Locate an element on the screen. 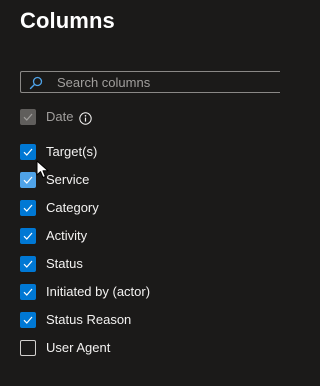 This screenshot has height=386, width=320. targets-checkbox is located at coordinates (28, 152).